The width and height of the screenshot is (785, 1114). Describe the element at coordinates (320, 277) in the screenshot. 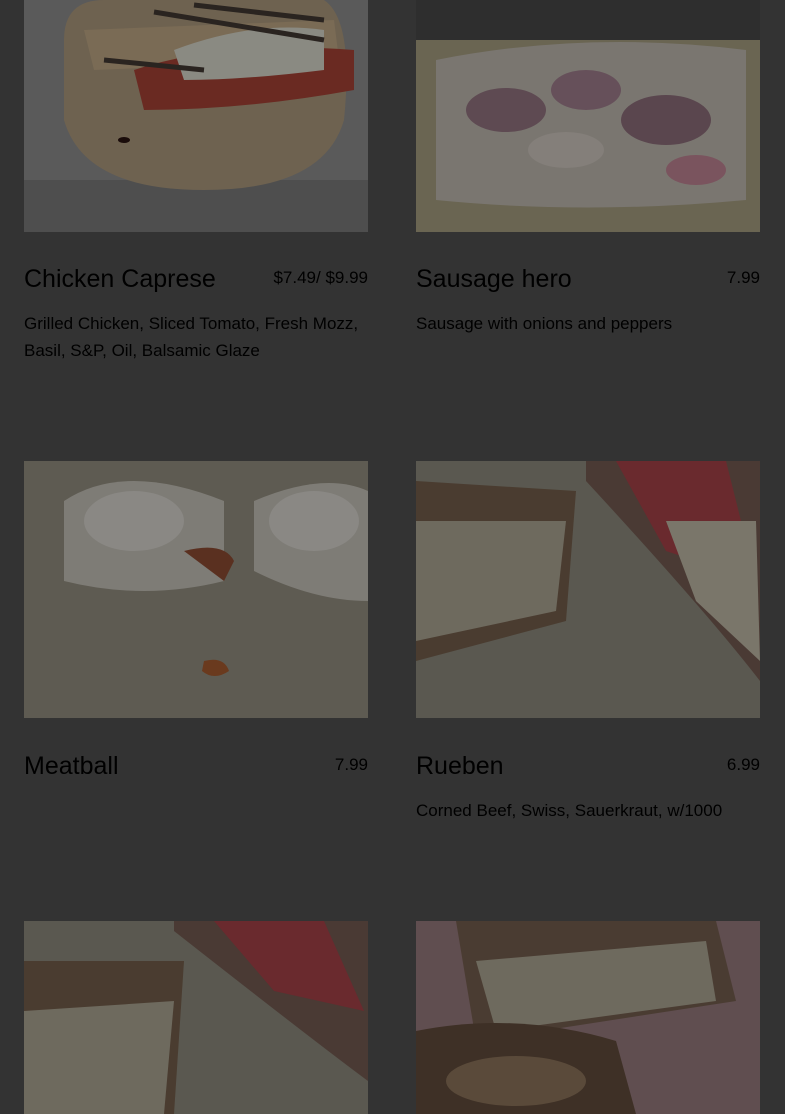

I see `menu-item-price: $7.49/ $9.99` at that location.